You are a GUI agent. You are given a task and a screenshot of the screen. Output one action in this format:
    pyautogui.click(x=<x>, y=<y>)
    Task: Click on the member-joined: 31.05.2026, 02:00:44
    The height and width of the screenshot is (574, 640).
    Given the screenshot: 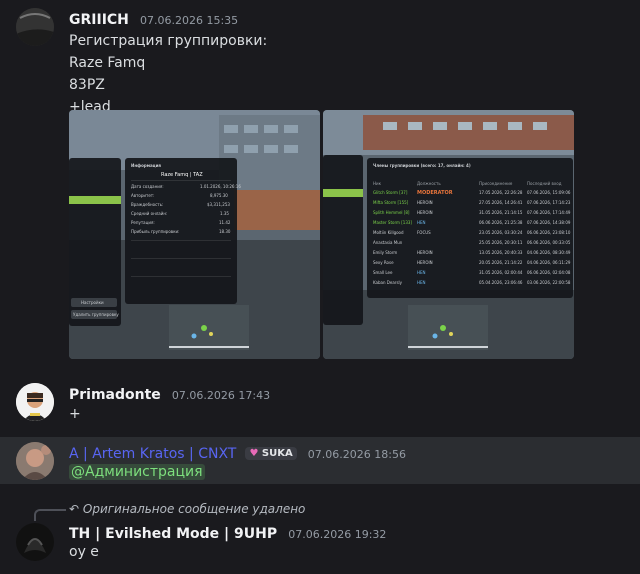 What is the action you would take?
    pyautogui.click(x=501, y=272)
    